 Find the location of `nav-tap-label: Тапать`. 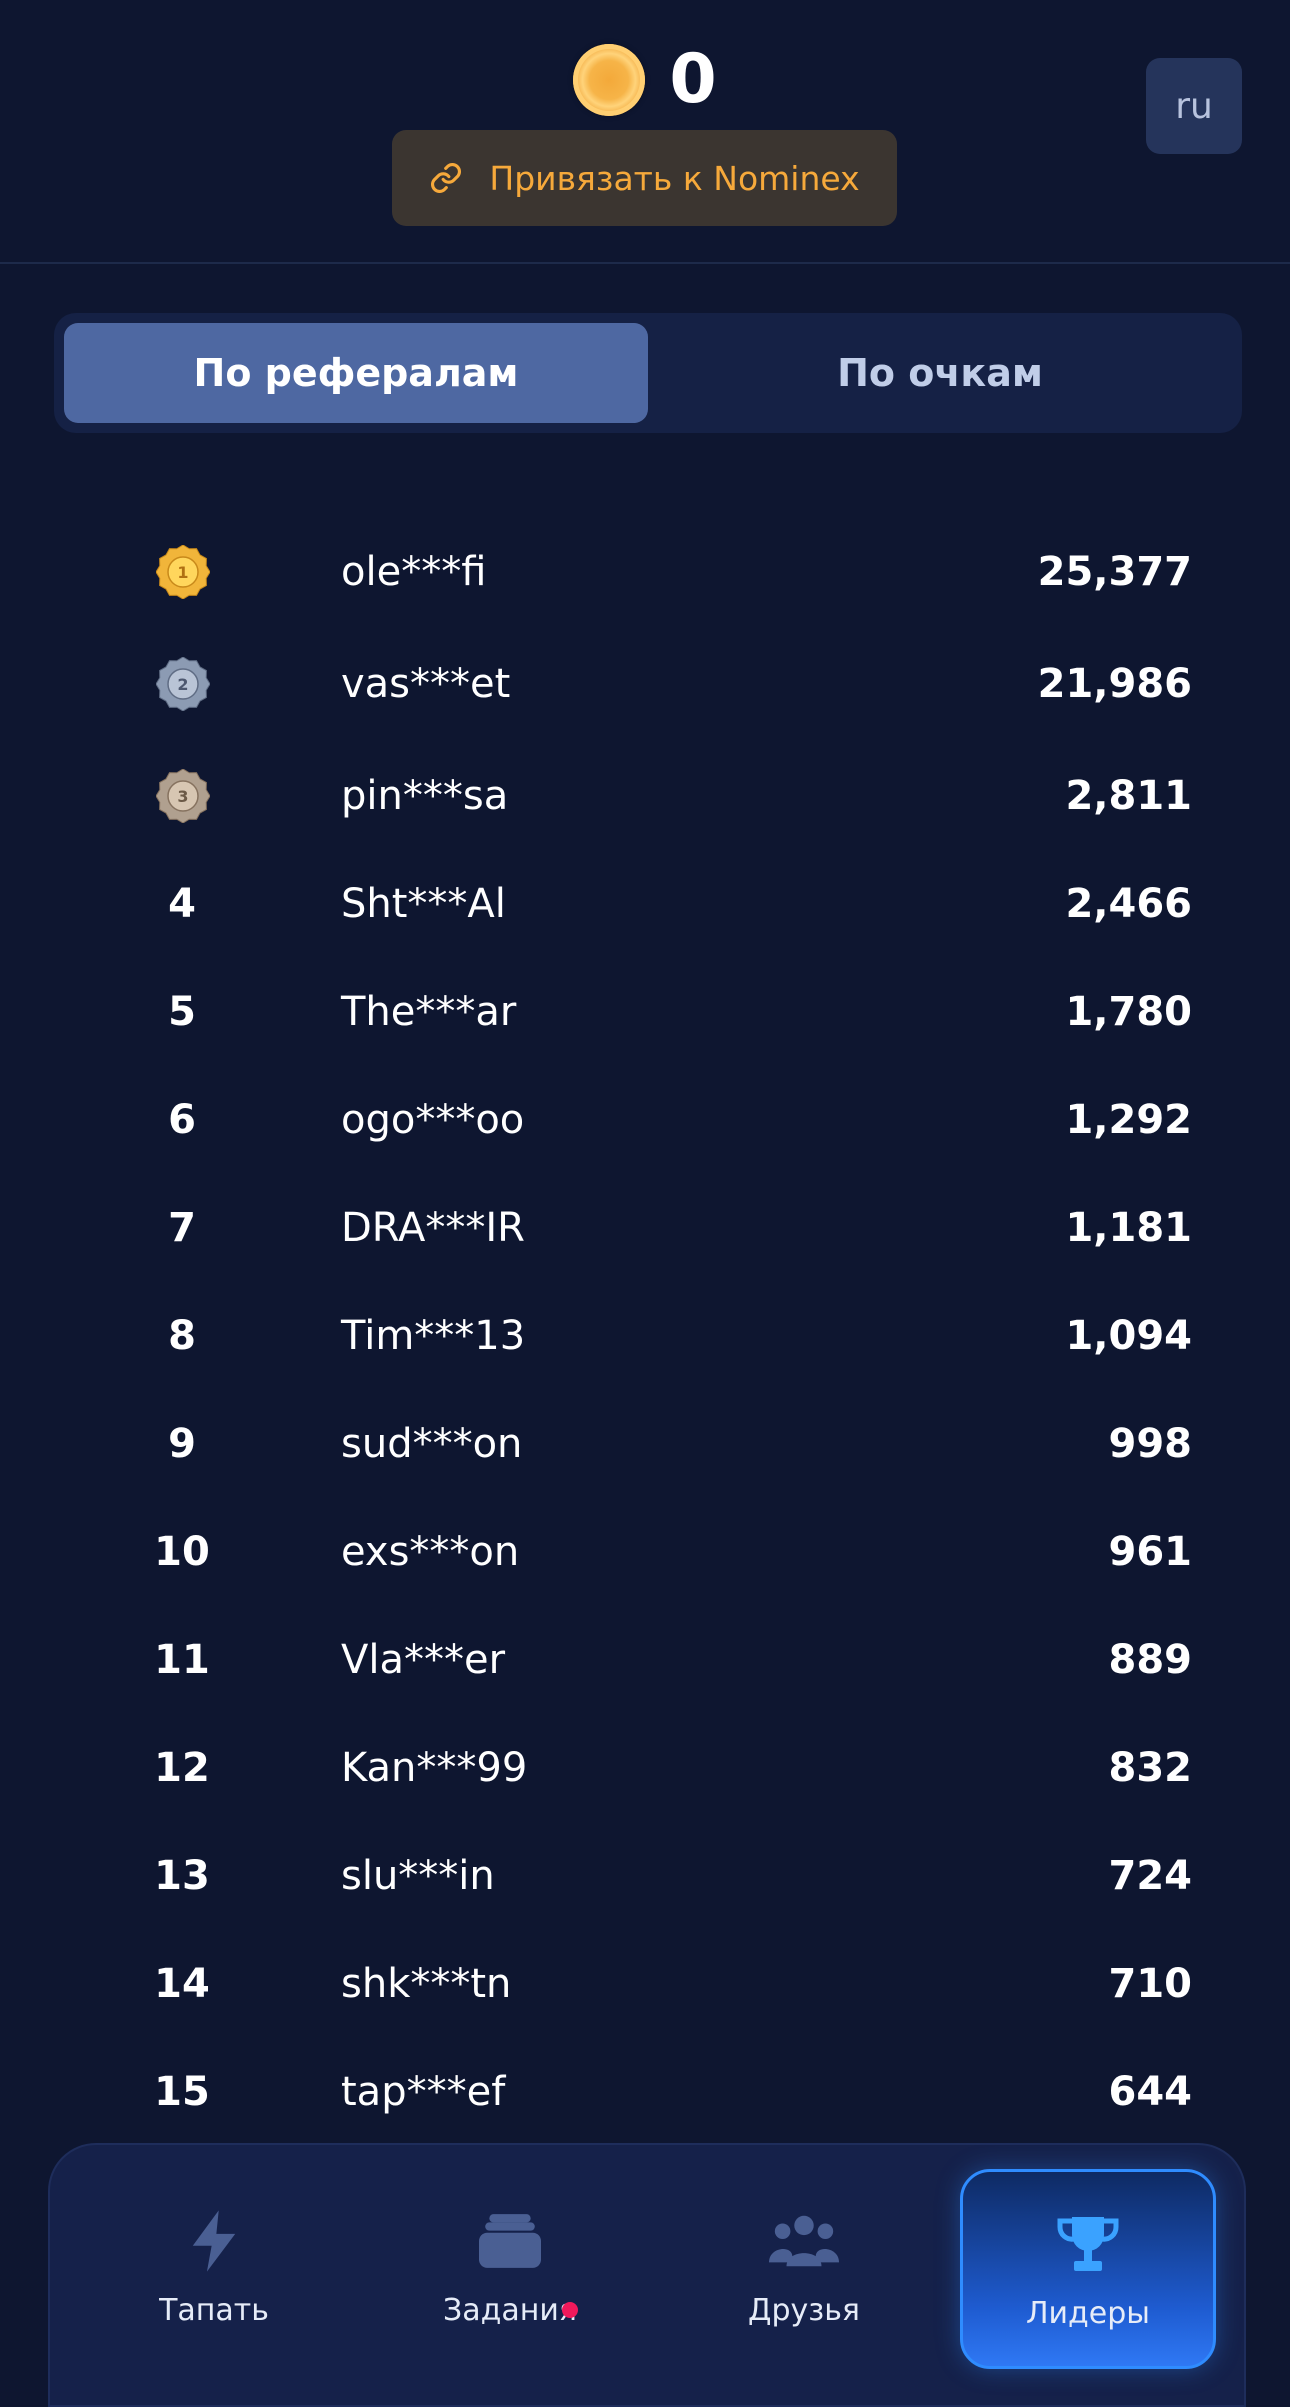

nav-tap-label: Тапать is located at coordinates (214, 2310).